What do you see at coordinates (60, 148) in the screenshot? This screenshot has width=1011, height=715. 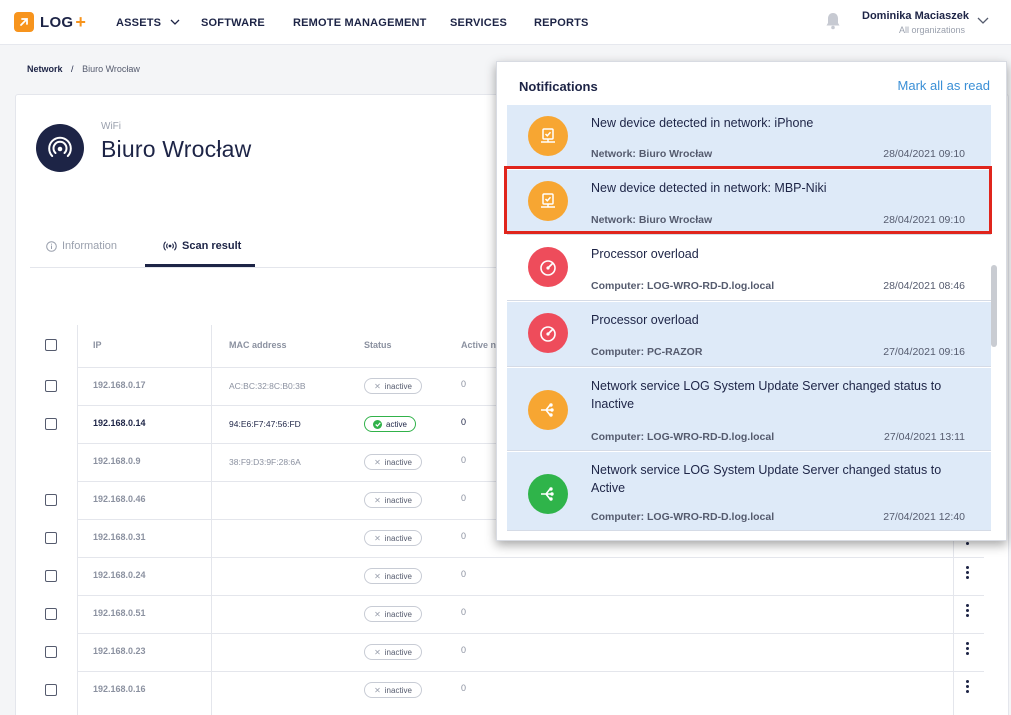 I see `wifi-network-icon` at bounding box center [60, 148].